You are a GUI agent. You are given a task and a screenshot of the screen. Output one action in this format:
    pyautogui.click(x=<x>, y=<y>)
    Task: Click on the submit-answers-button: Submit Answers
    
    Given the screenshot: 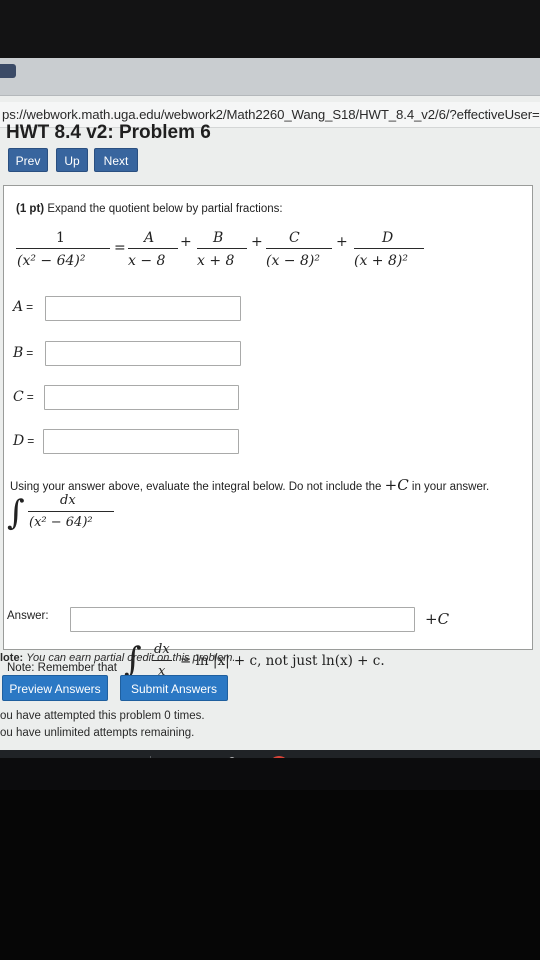 What is the action you would take?
    pyautogui.click(x=174, y=688)
    